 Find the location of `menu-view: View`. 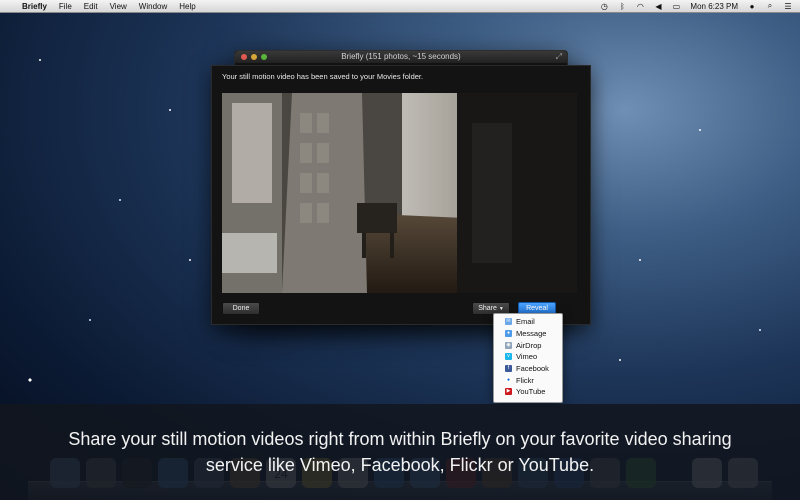

menu-view: View is located at coordinates (118, 6).